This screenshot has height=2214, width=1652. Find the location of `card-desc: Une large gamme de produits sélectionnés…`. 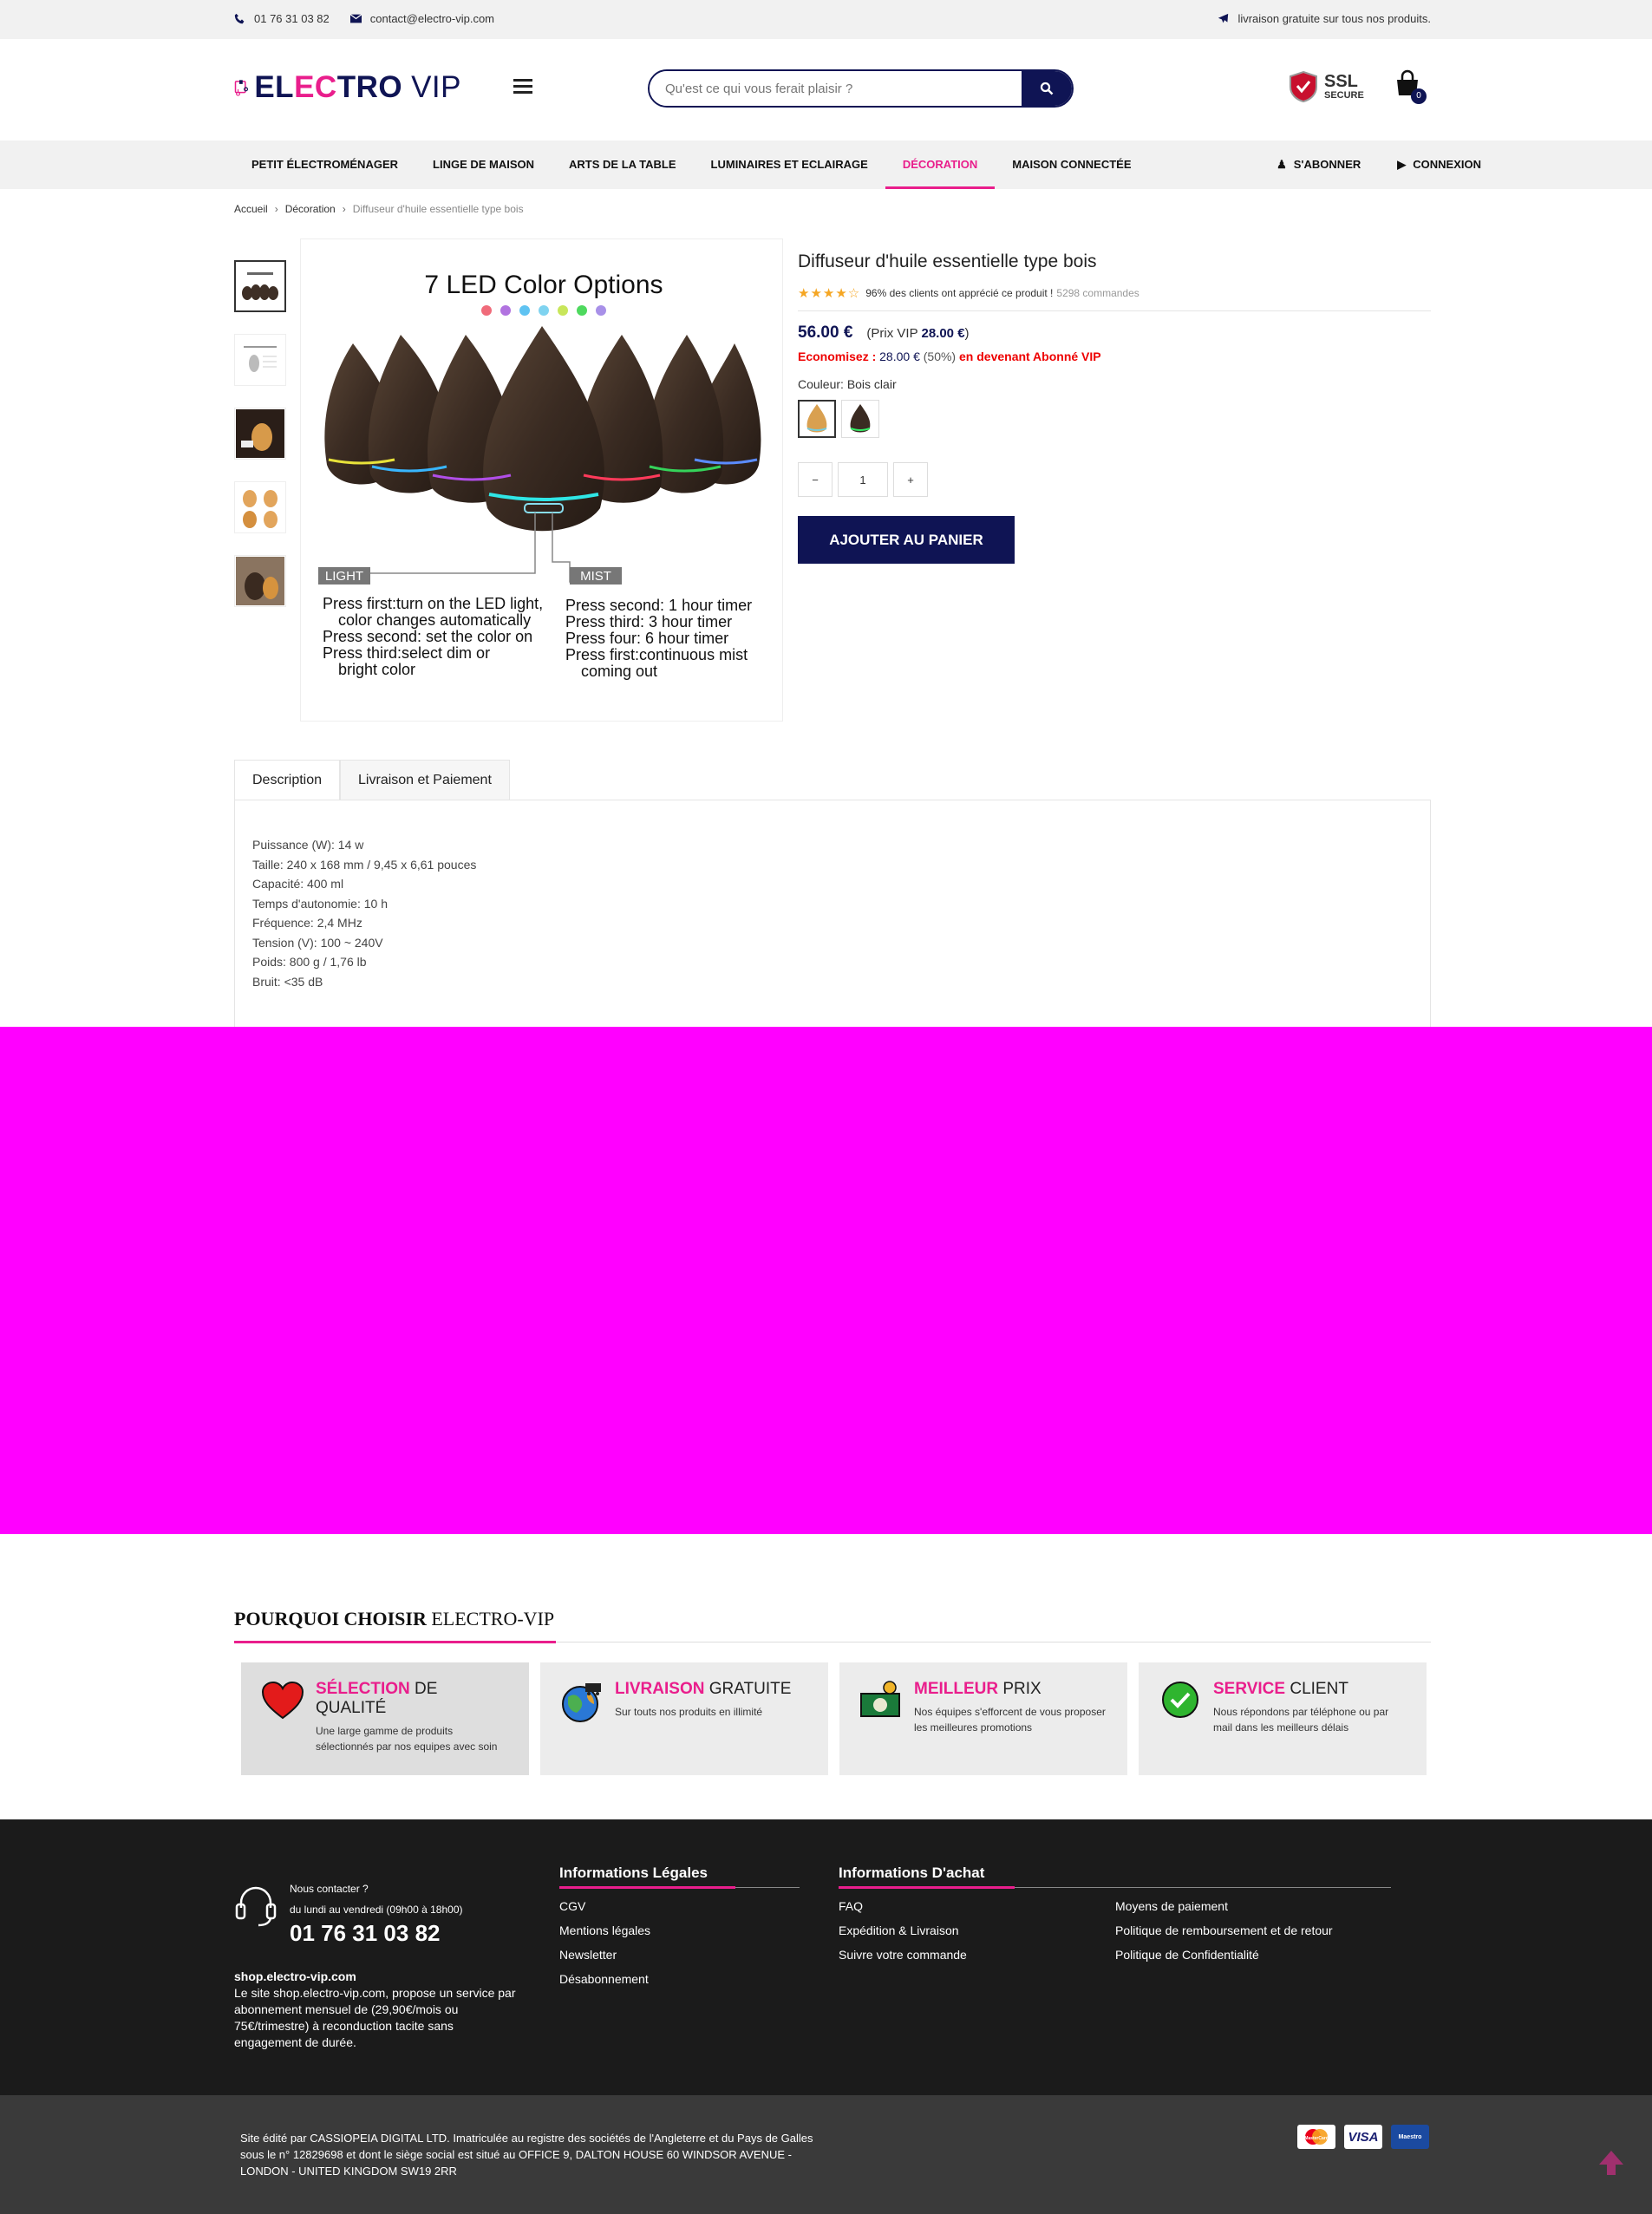

card-desc: Une large gamme de produits sélectionnés… is located at coordinates (407, 1739).